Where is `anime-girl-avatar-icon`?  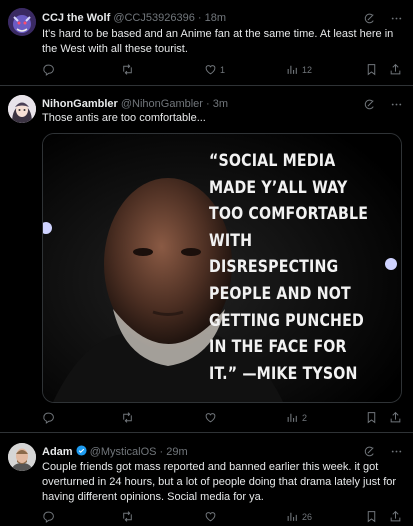
anime-girl-avatar-icon is located at coordinates (22, 109).